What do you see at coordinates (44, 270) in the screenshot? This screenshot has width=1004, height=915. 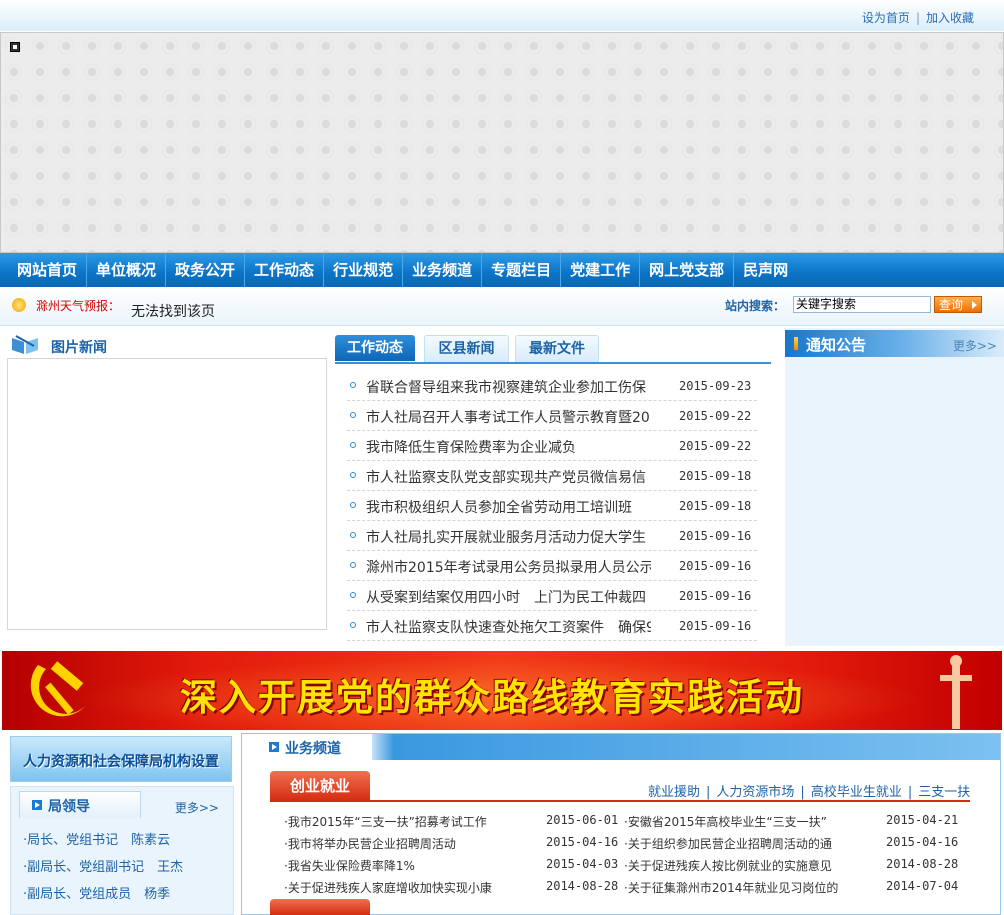 I see `nav-item-home: 网站首页` at bounding box center [44, 270].